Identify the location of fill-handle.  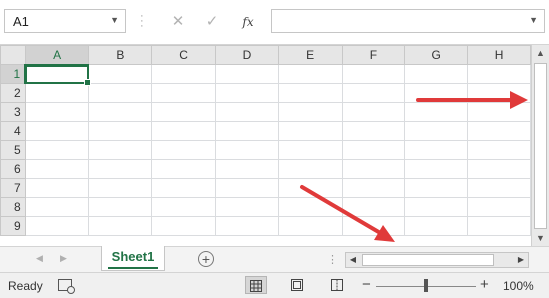
(88, 82).